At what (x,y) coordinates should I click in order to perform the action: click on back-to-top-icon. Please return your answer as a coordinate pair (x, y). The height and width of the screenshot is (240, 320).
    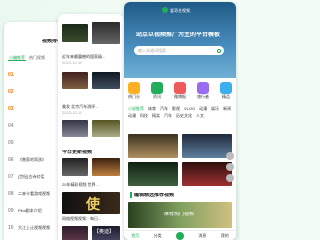
    Looking at the image, I should click on (230, 156).